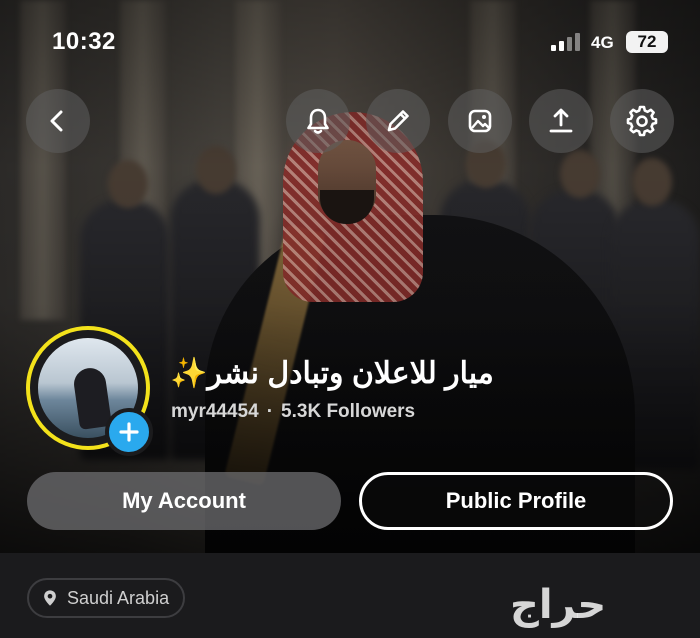 Image resolution: width=700 pixels, height=638 pixels. I want to click on profile-subtitle: myr44454 · 5.3K Followers, so click(293, 412).